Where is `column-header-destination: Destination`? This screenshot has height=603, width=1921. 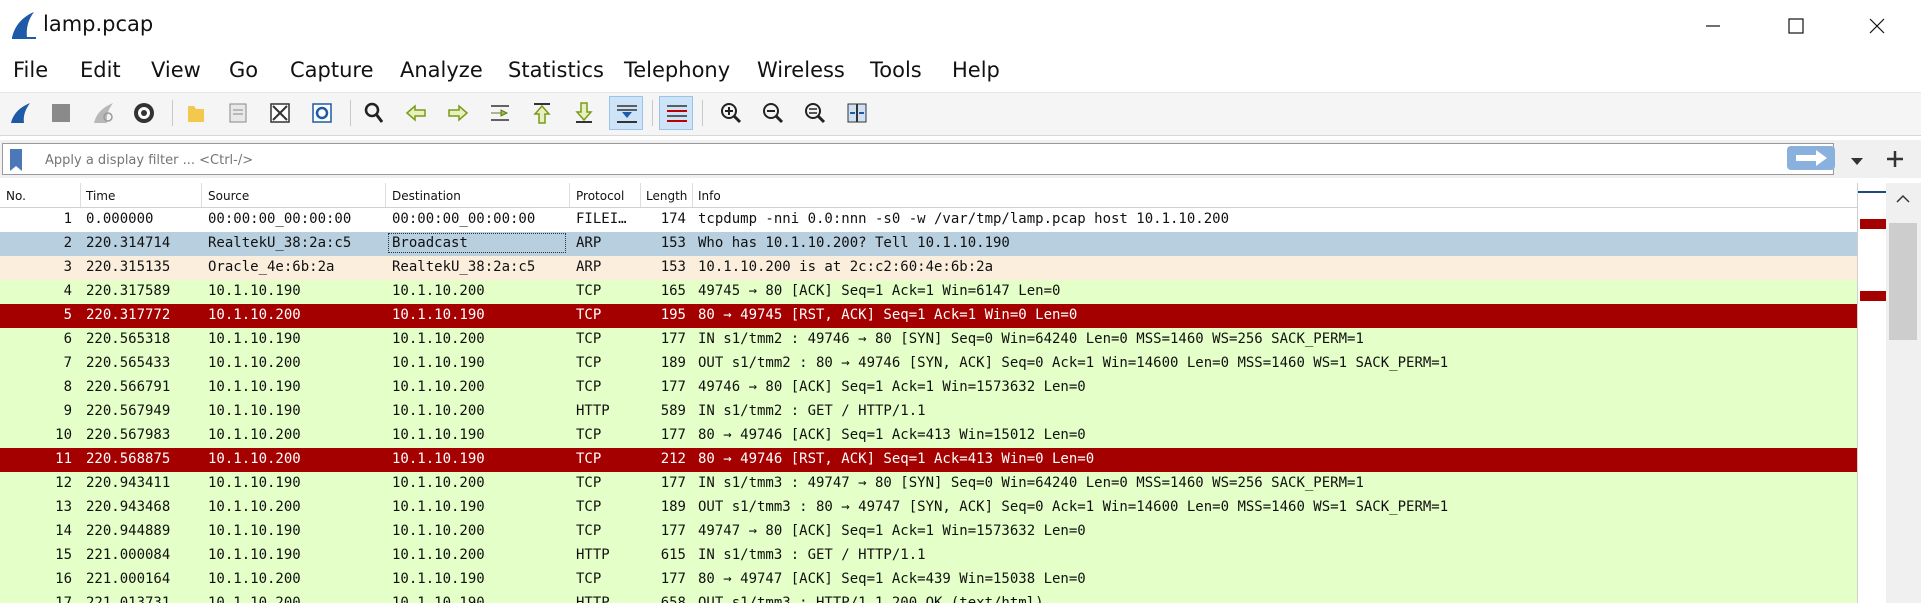 column-header-destination: Destination is located at coordinates (426, 196).